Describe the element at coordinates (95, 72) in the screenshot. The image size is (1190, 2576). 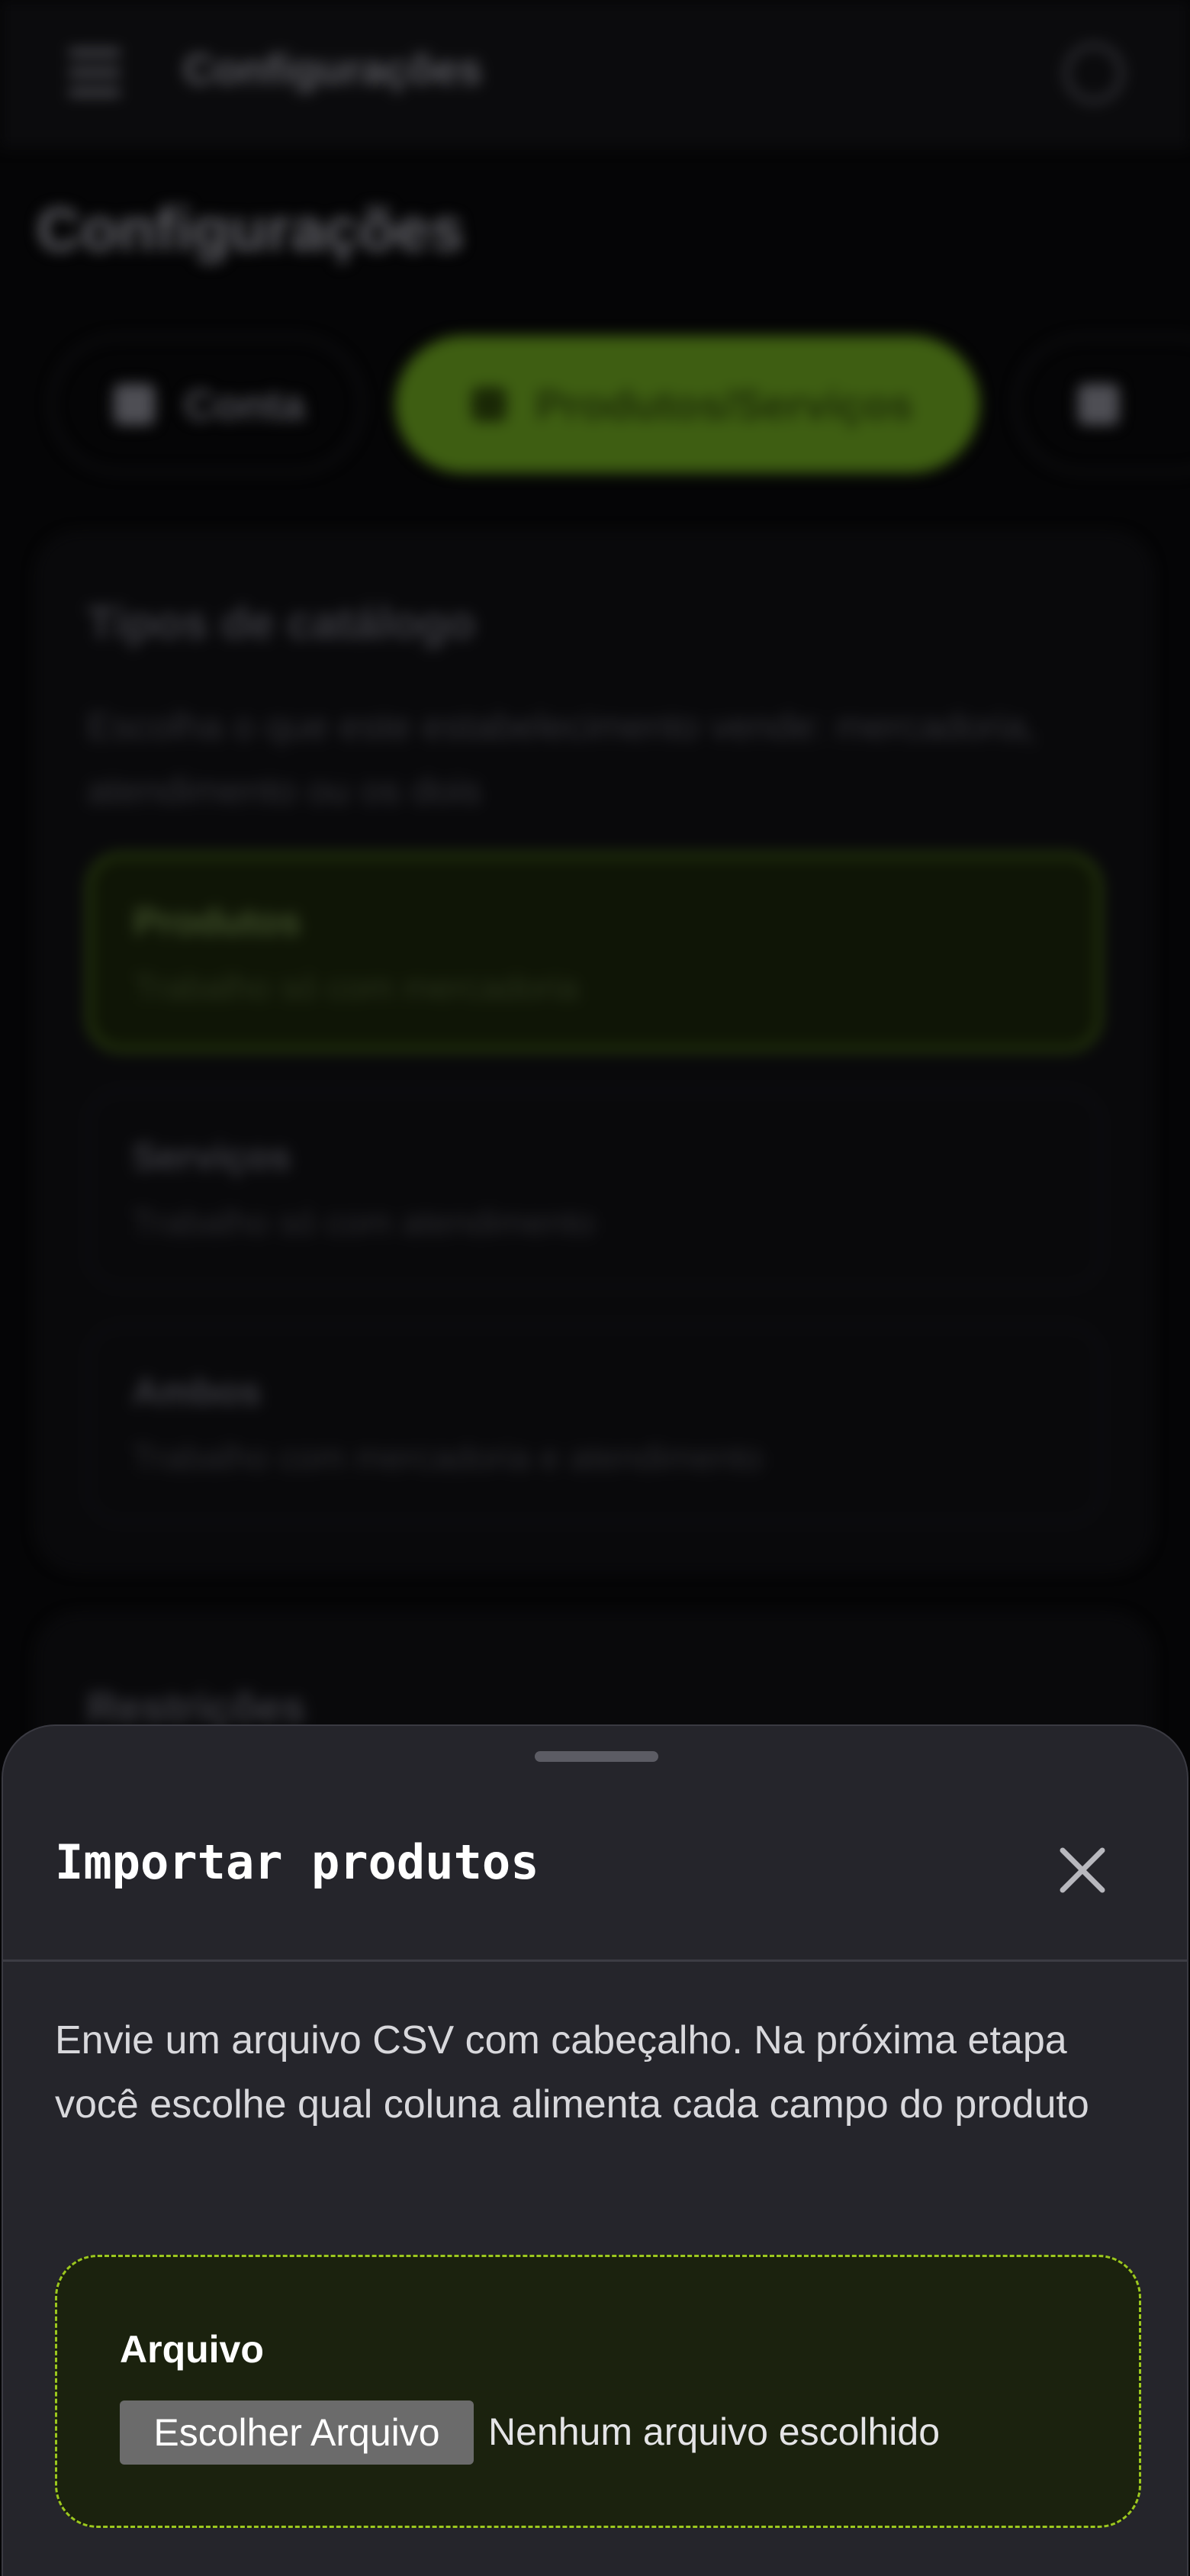
I see `menu-icon` at that location.